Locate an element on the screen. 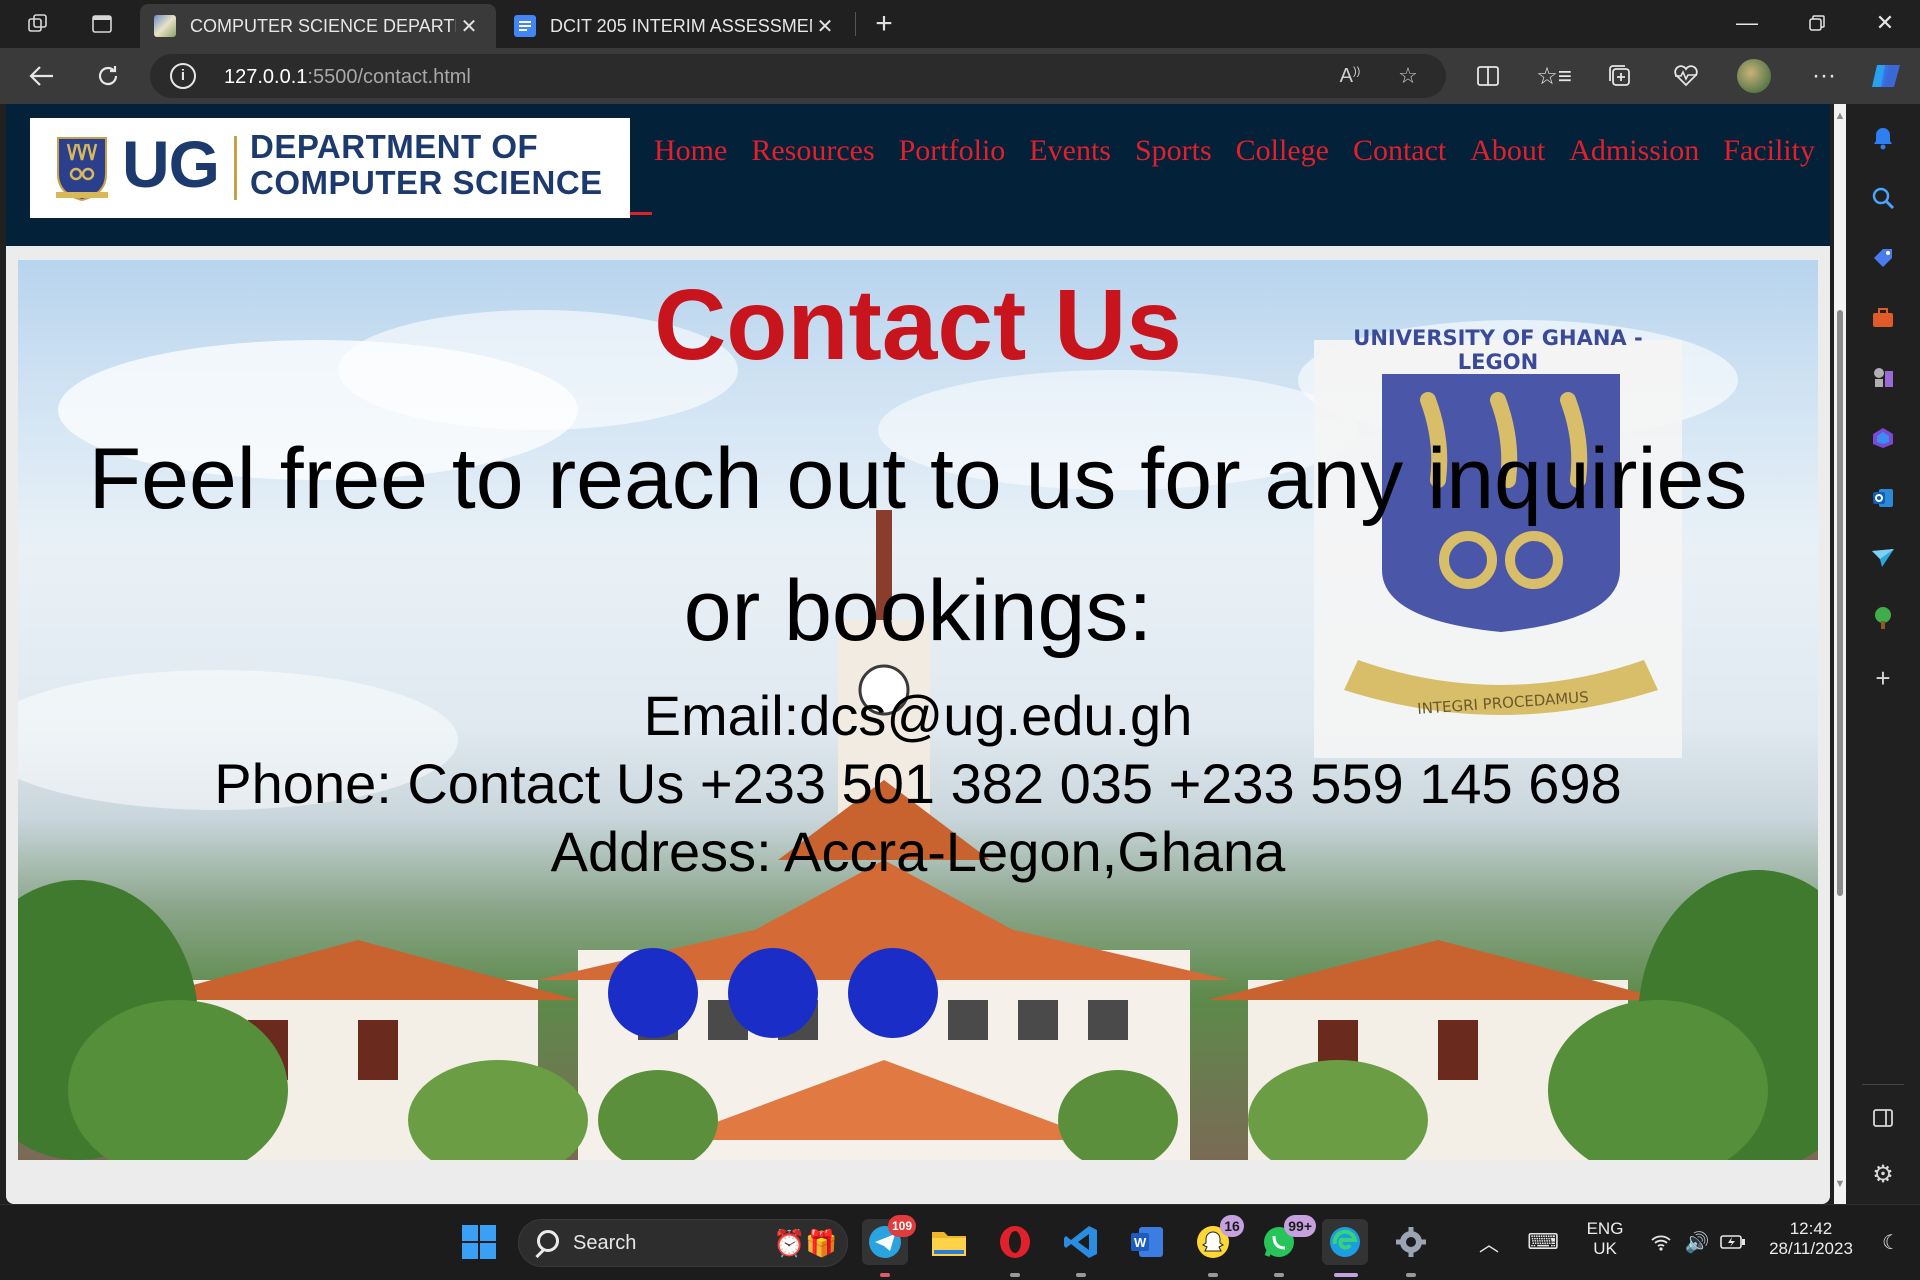 The height and width of the screenshot is (1280, 1920). url-path: :5500/contact.html is located at coordinates (389, 77).